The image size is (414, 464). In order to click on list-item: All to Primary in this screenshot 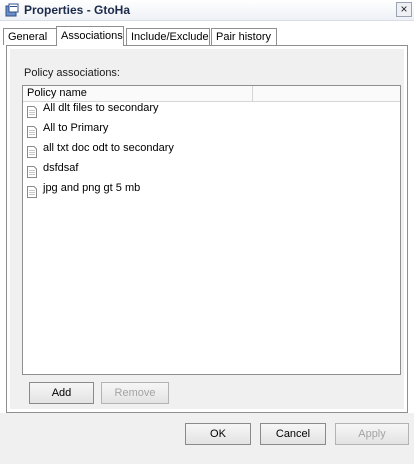, I will do `click(211, 132)`.